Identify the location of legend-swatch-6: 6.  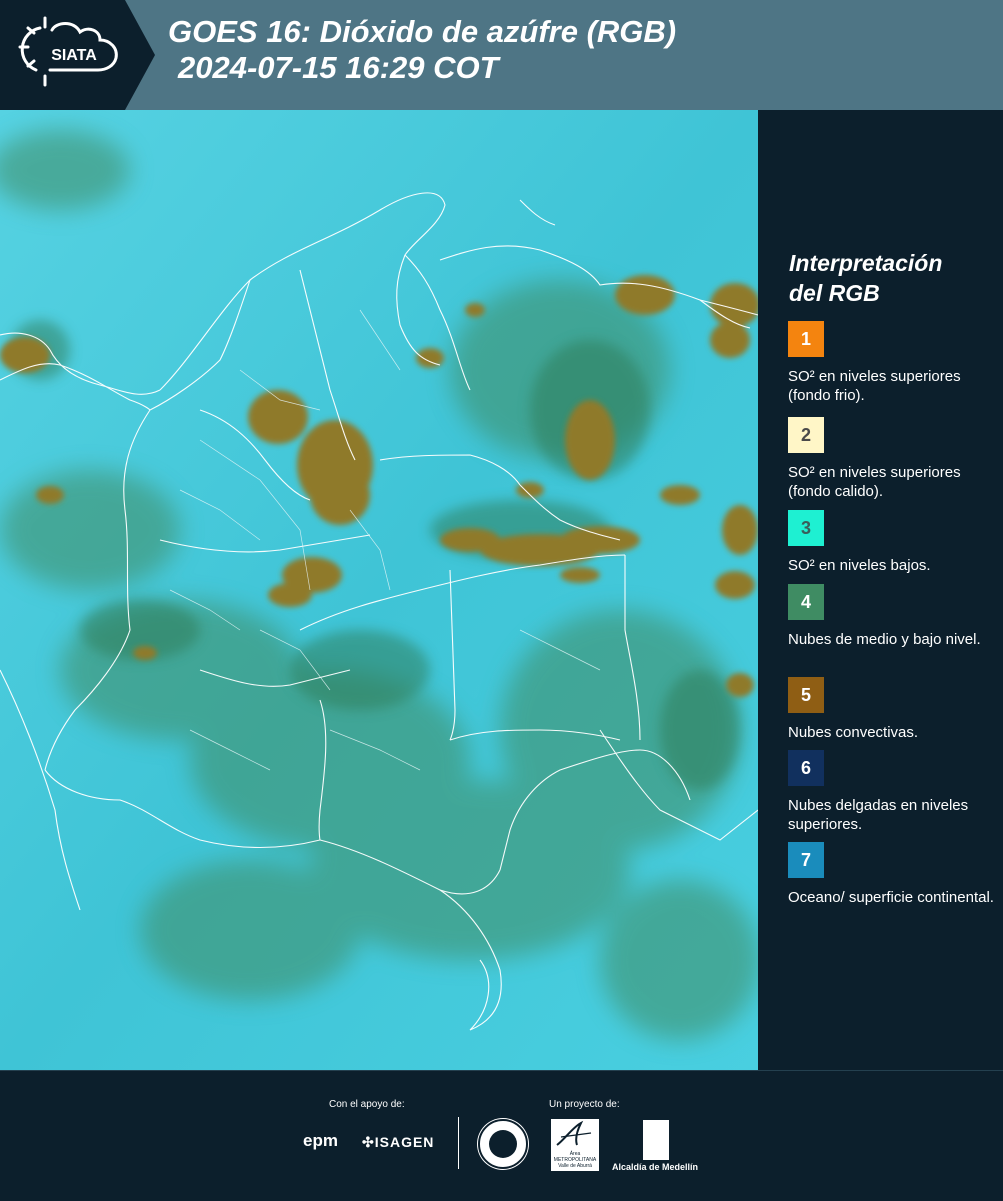
(806, 768).